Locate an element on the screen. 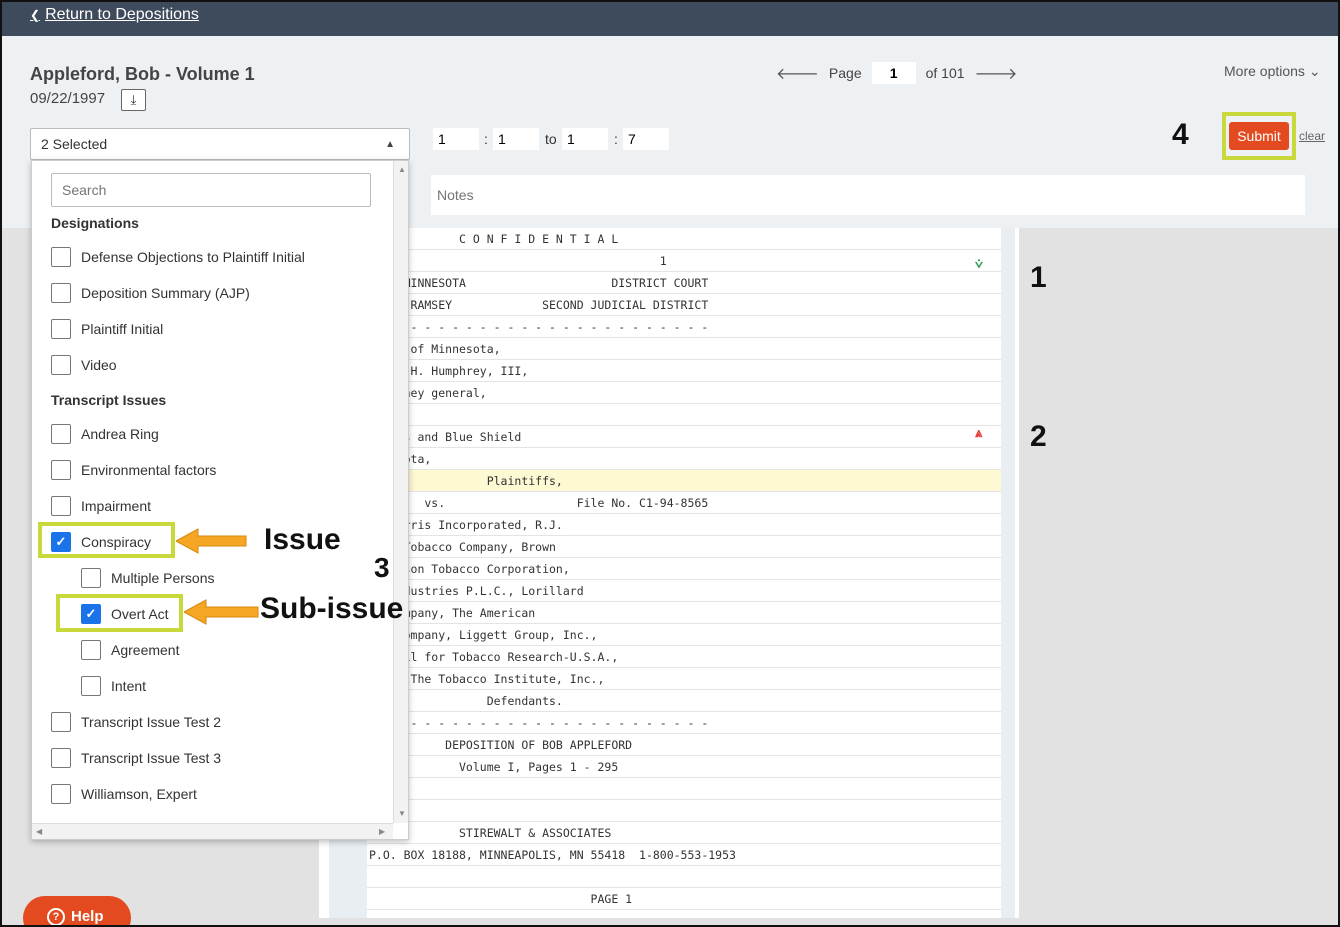 The height and width of the screenshot is (927, 1340). transcript-line: Council for Tobacco Research-U.S.A., is located at coordinates (684, 657).